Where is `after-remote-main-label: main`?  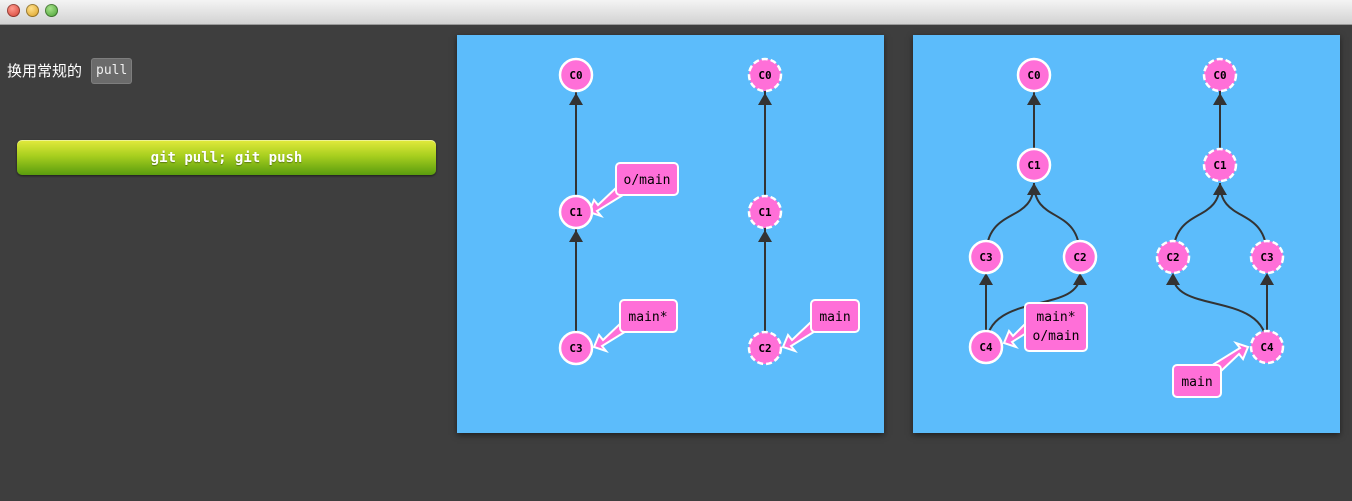
after-remote-main-label: main is located at coordinates (1196, 382).